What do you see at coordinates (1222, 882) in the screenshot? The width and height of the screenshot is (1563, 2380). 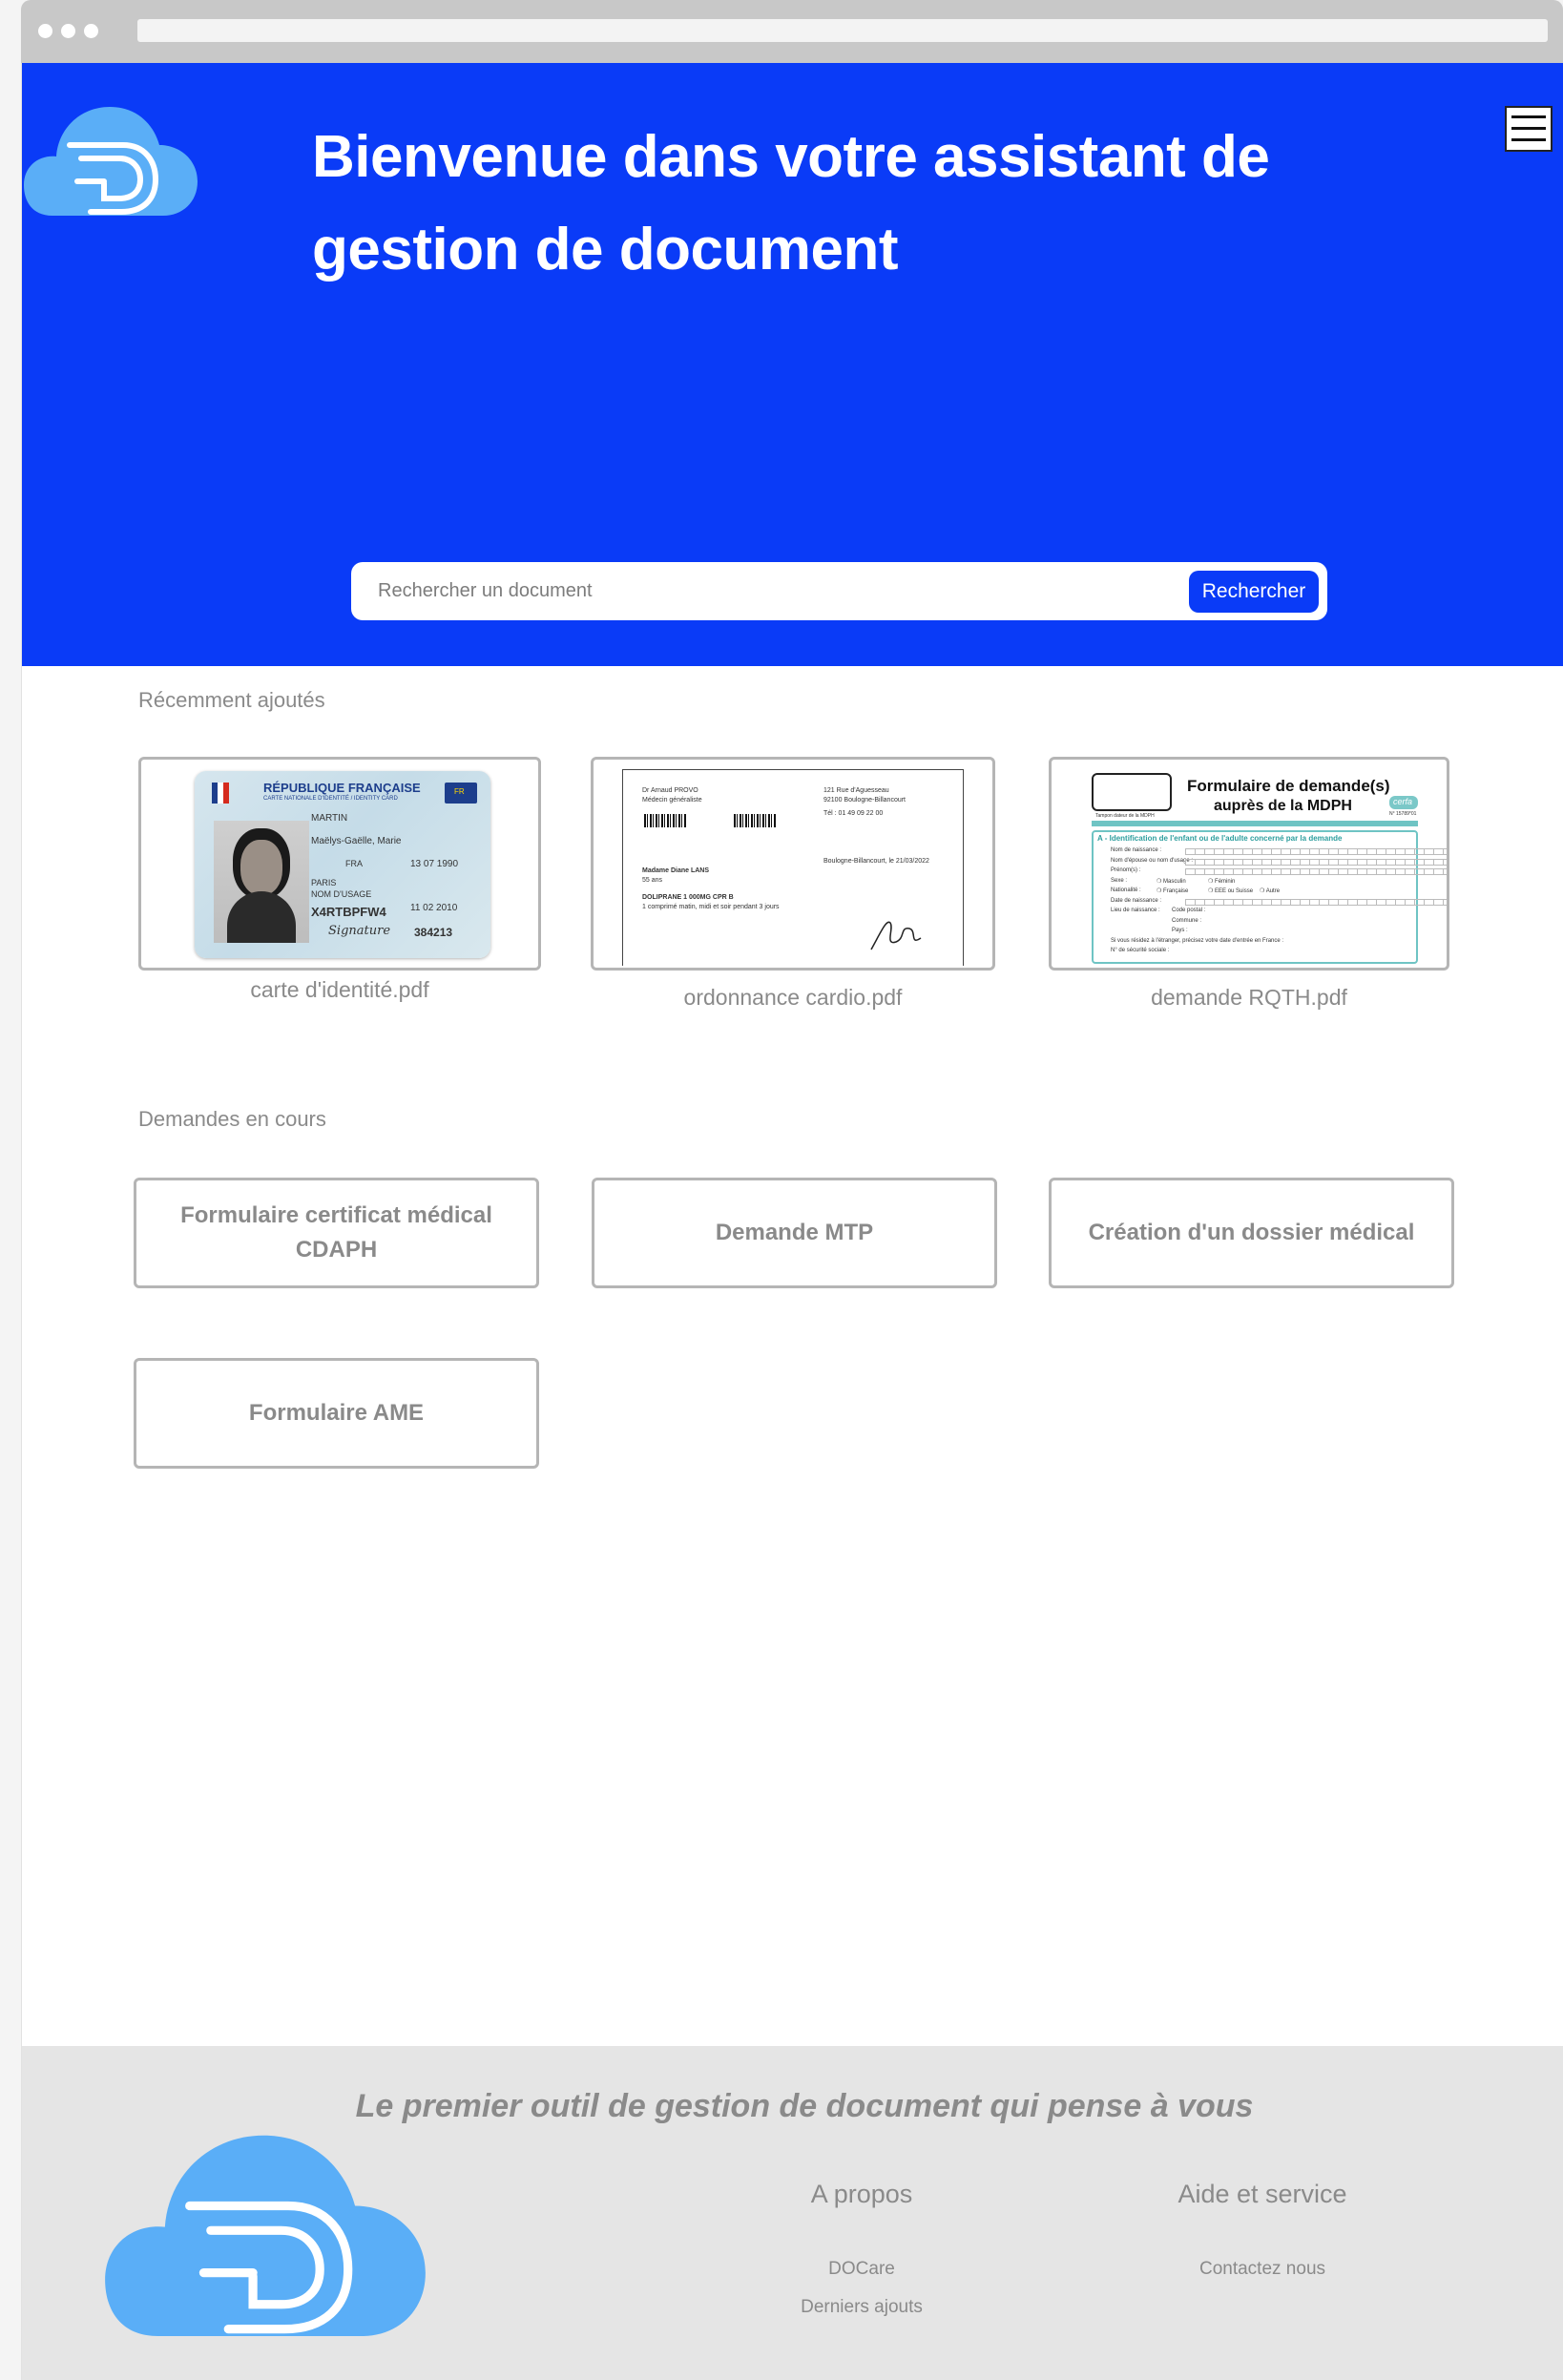 I see `mdph-field-label: ❍ Féminin` at bounding box center [1222, 882].